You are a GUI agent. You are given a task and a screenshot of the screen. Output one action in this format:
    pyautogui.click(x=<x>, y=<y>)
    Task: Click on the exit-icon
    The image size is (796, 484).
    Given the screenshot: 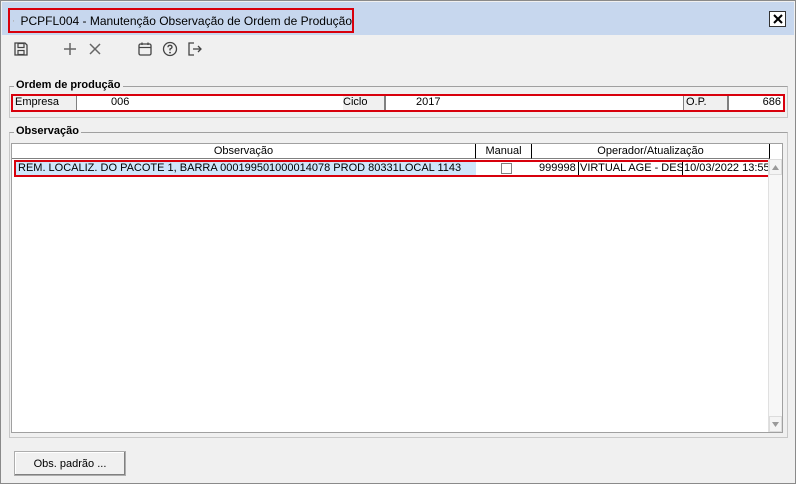 What is the action you would take?
    pyautogui.click(x=195, y=49)
    